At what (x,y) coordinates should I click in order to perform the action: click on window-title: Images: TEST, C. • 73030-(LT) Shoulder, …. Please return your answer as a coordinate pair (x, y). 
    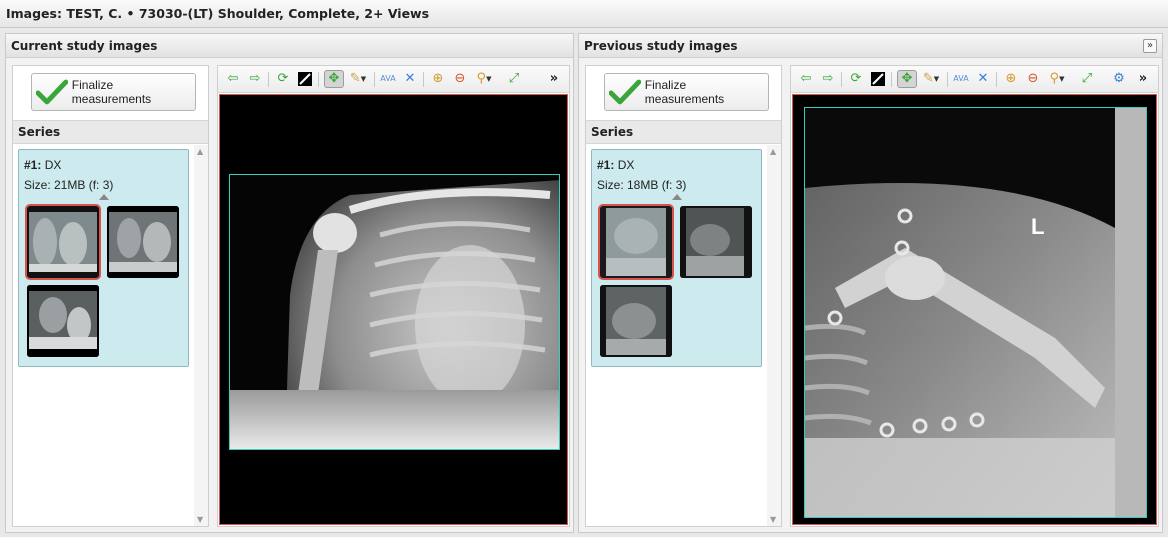
    Looking at the image, I should click on (584, 14).